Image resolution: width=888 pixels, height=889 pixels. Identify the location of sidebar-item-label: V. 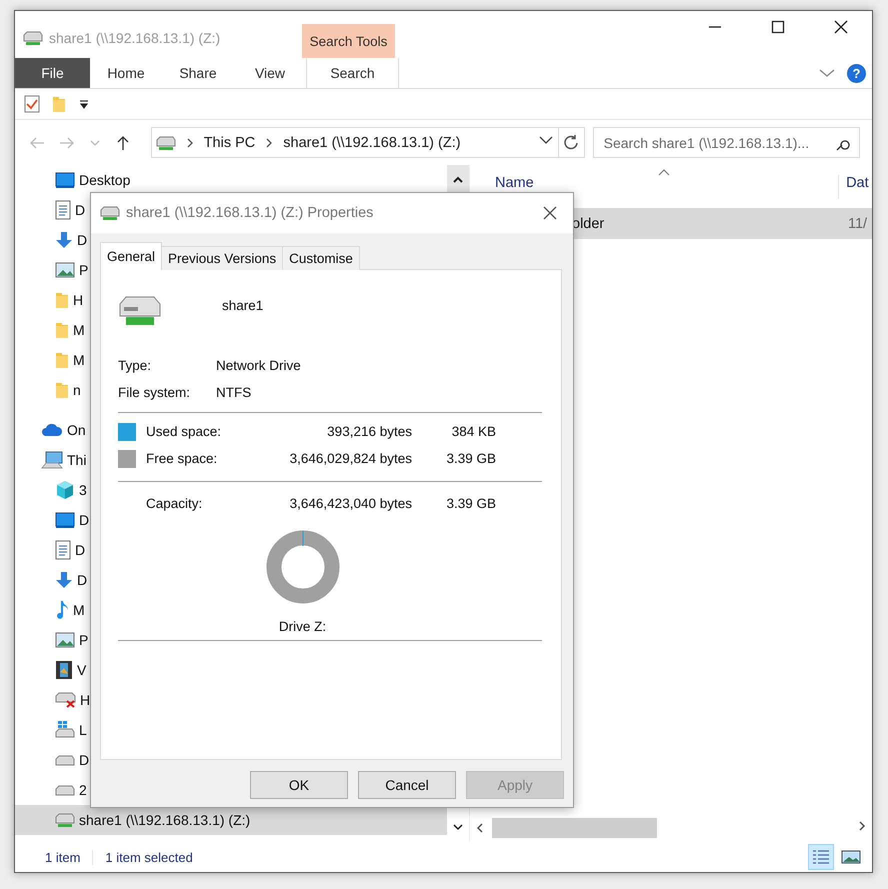
(81, 670).